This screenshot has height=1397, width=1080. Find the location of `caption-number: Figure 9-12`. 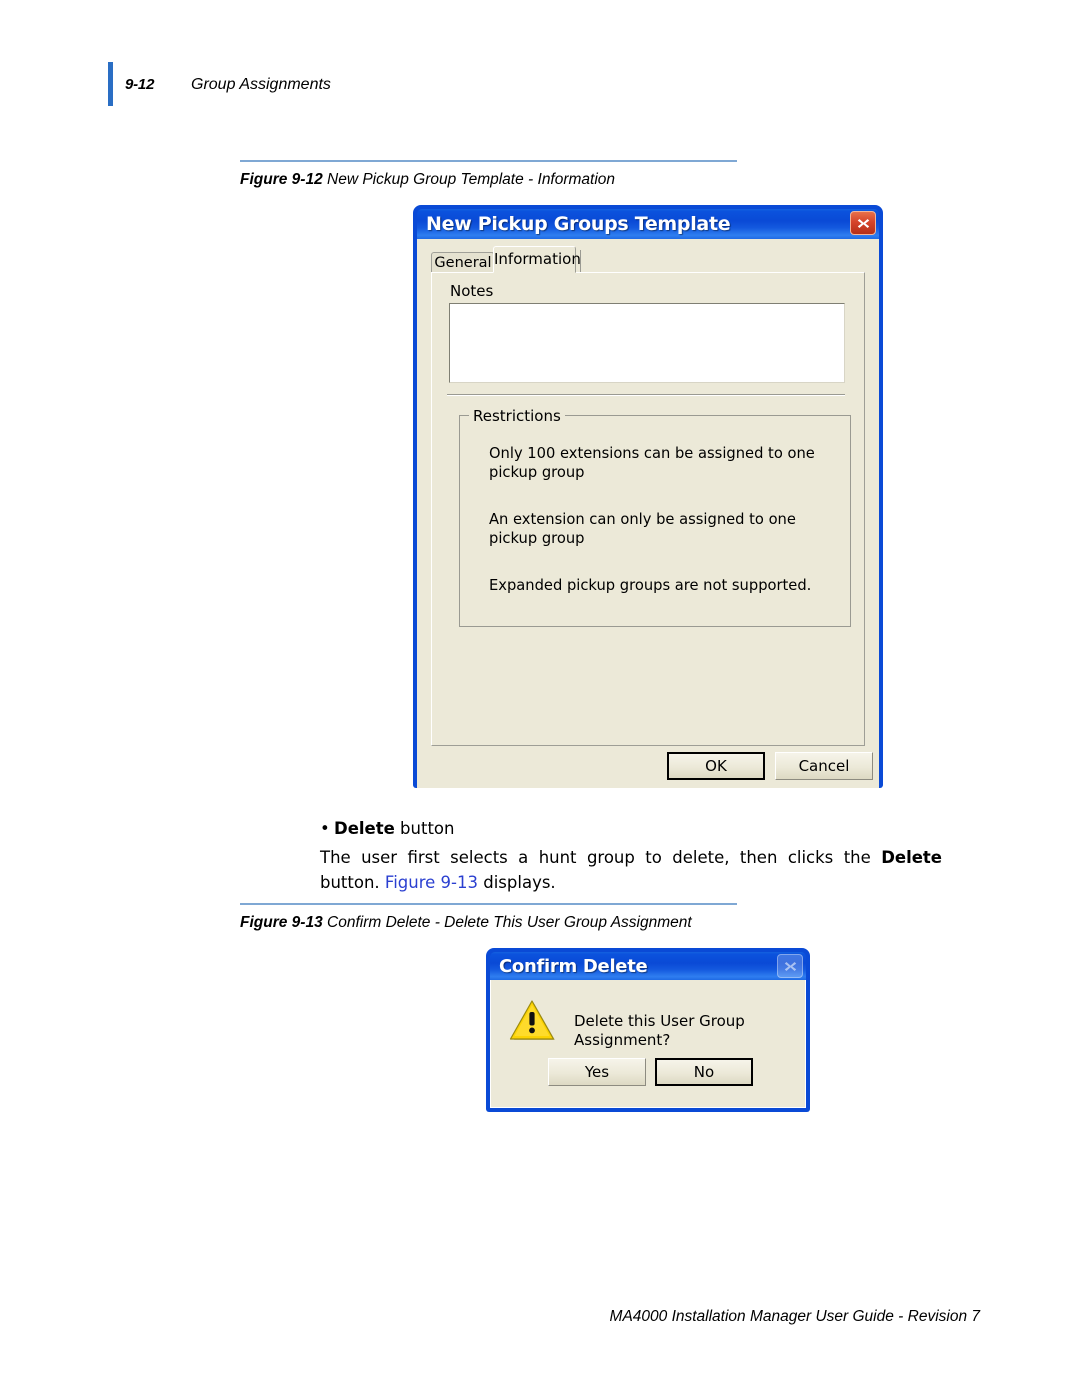

caption-number: Figure 9-12 is located at coordinates (281, 179).